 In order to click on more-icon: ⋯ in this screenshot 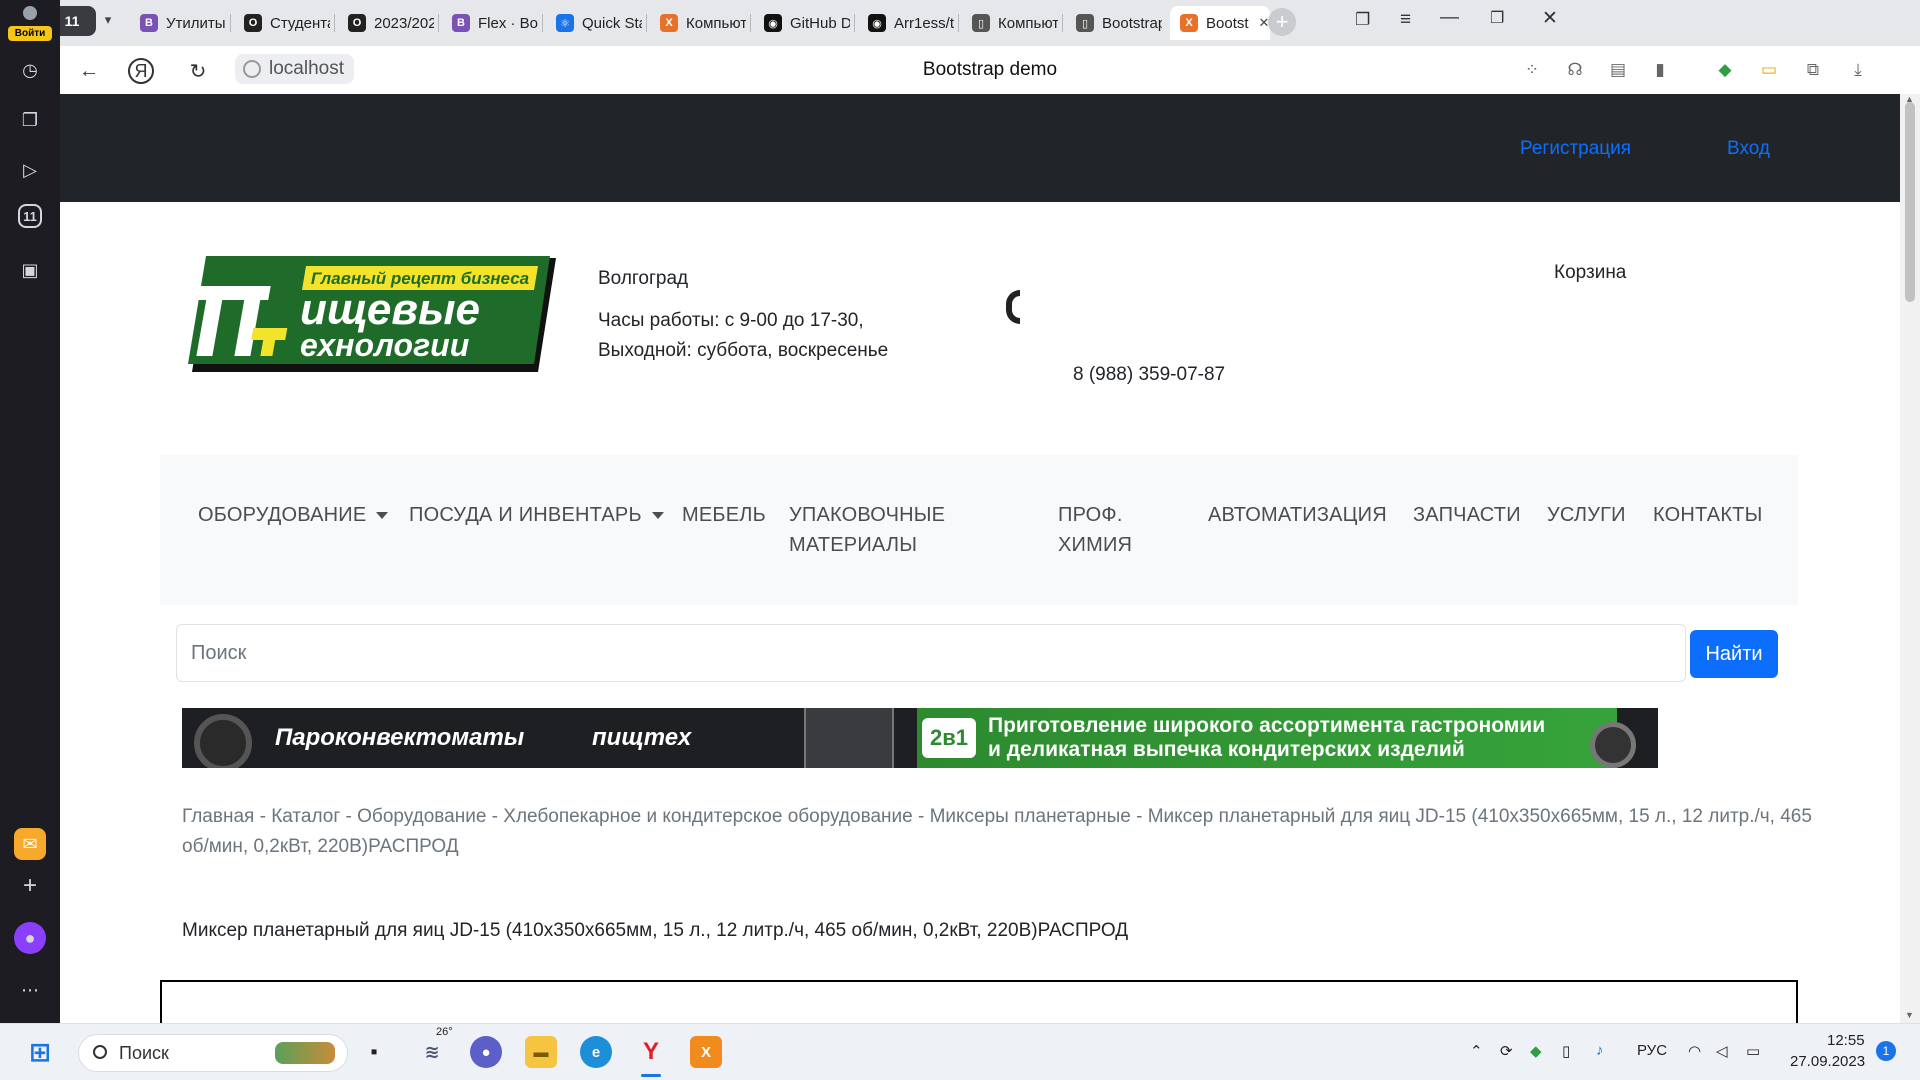, I will do `click(30, 990)`.